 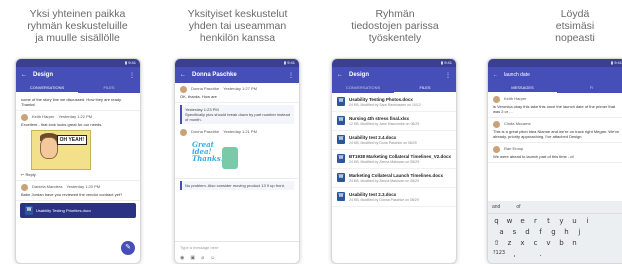 What do you see at coordinates (535, 243) in the screenshot?
I see `keyboard-key: c` at bounding box center [535, 243].